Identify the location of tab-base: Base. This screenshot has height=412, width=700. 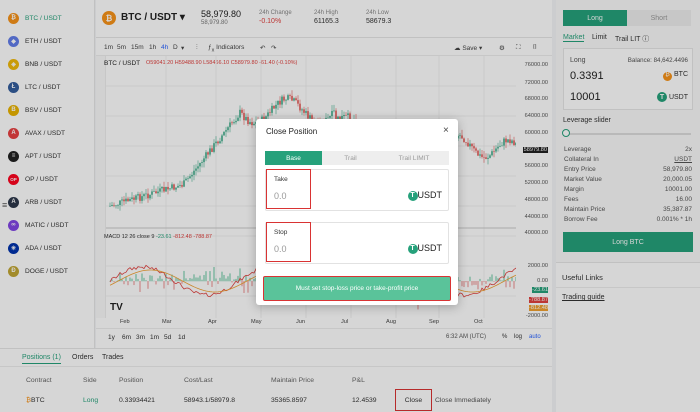
(293, 158).